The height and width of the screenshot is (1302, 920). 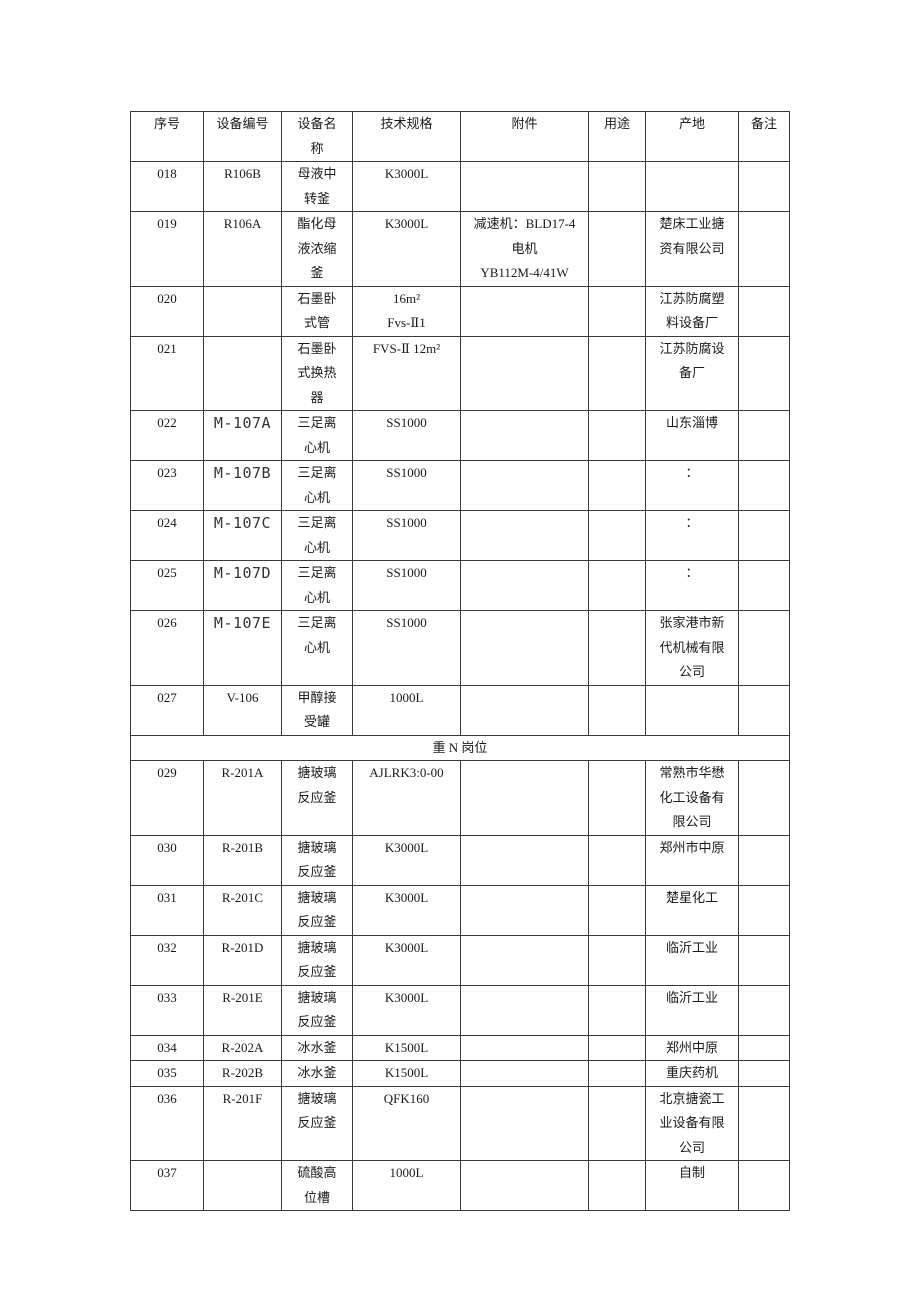 I want to click on cell-code: M-107C, so click(x=242, y=535).